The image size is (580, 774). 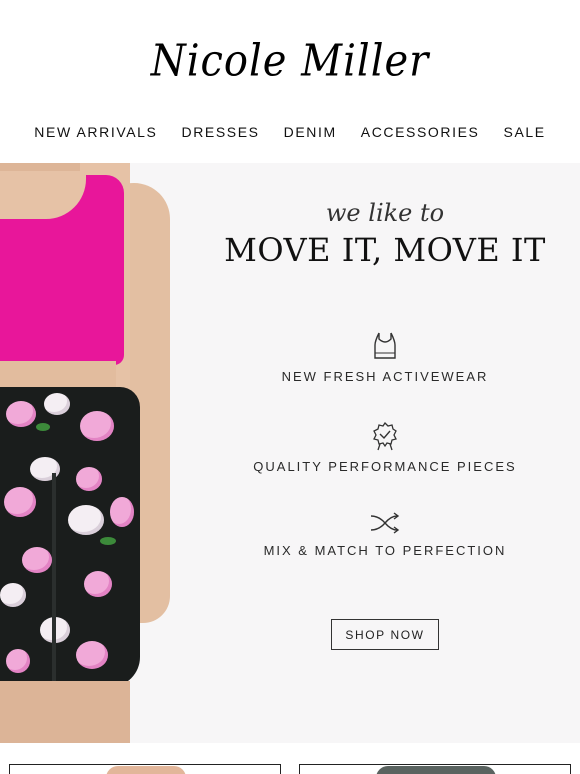 I want to click on model-thigh, so click(x=65, y=712).